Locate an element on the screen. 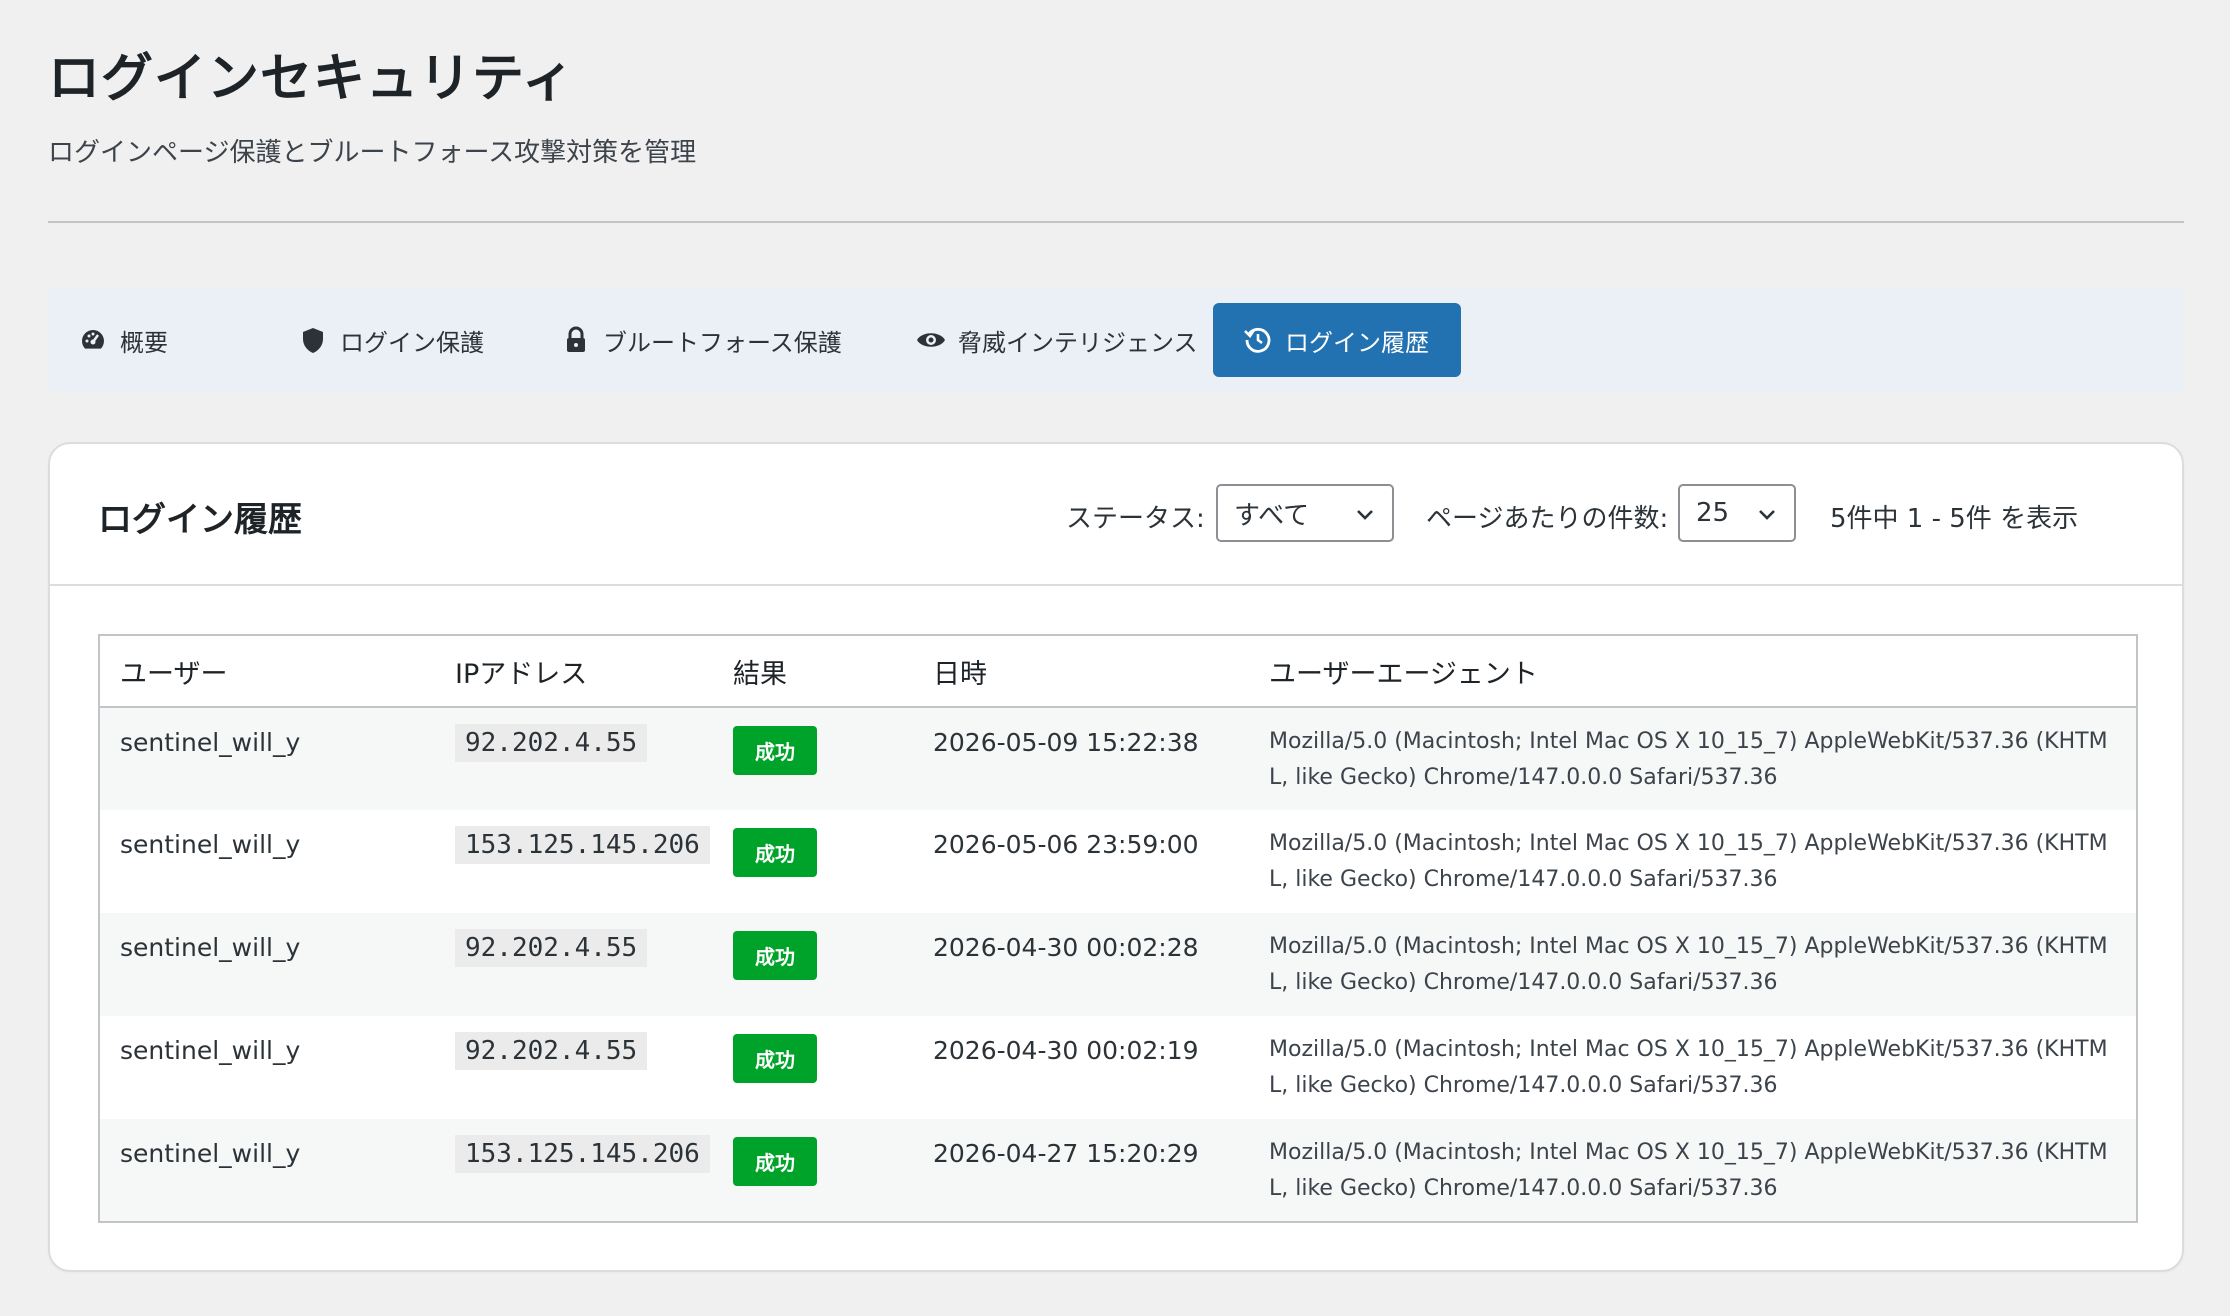 This screenshot has height=1316, width=2230. tab-threat-intelligence: 脅威インテリジェンス is located at coordinates (1057, 340).